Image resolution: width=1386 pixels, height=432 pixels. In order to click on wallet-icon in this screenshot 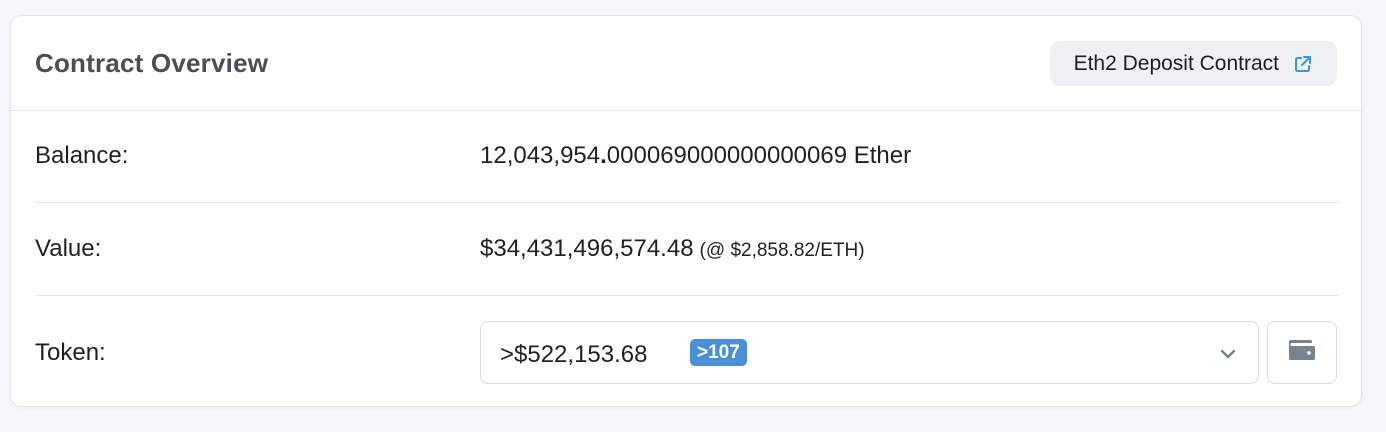, I will do `click(1302, 352)`.